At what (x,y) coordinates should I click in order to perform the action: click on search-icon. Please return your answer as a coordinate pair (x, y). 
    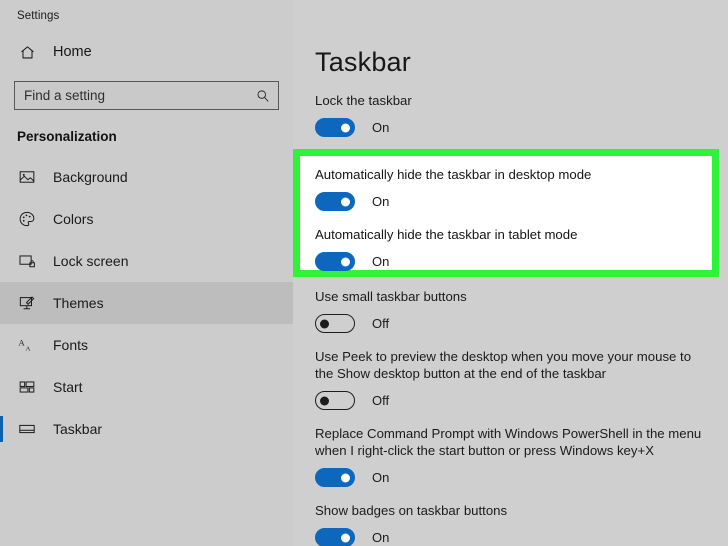
    Looking at the image, I should click on (263, 96).